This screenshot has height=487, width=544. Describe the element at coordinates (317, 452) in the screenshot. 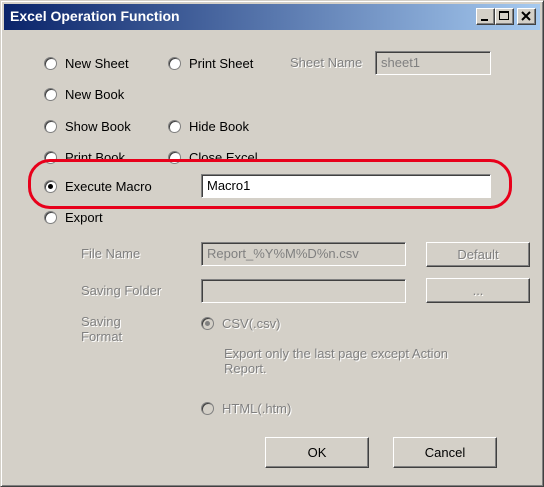

I see `ok-button: OK` at that location.